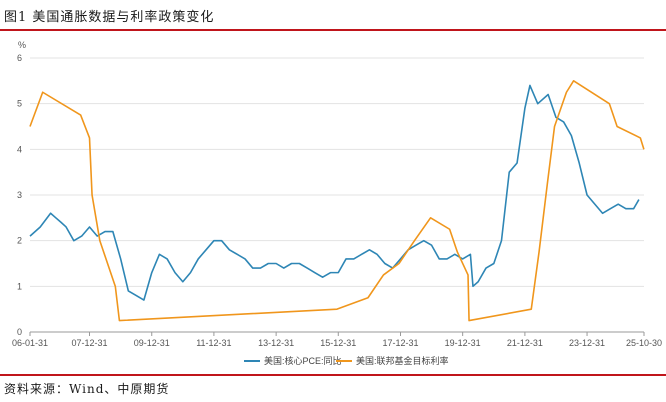 The width and height of the screenshot is (666, 402). I want to click on x-tick-label: 06-01-31, so click(30, 343).